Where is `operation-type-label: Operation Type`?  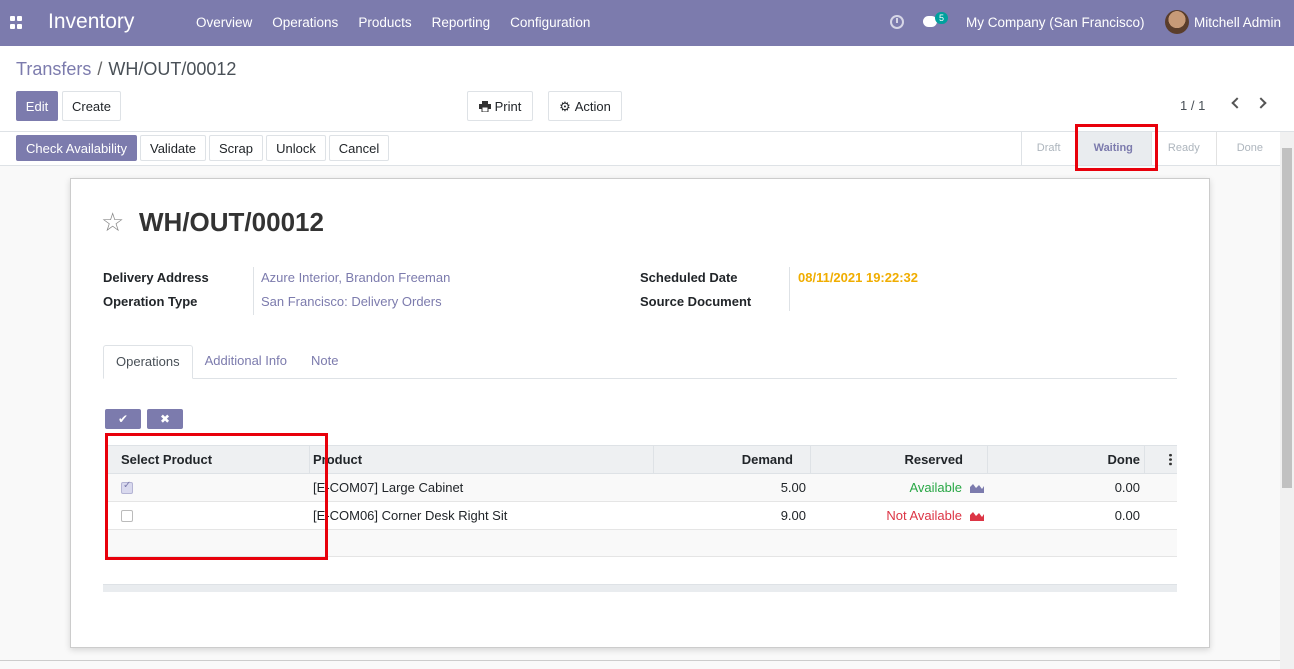 operation-type-label: Operation Type is located at coordinates (150, 301).